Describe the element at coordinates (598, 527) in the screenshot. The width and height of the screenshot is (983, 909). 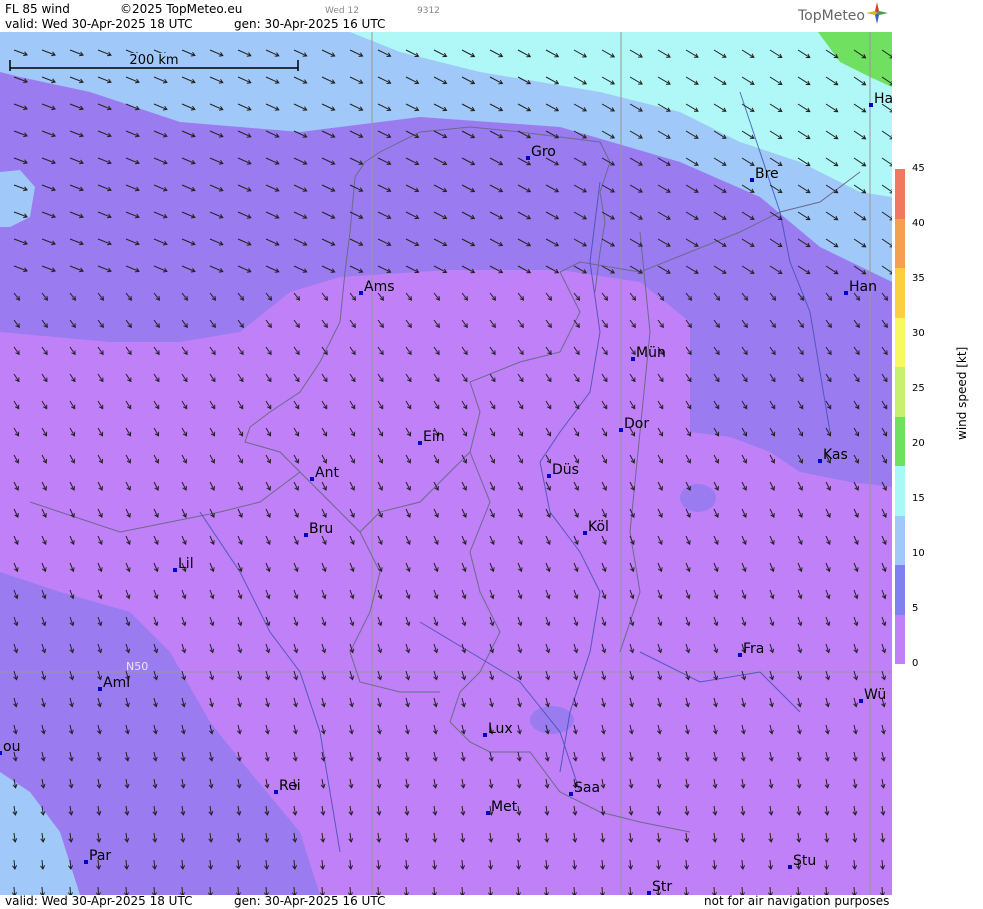
I see `city-label: Köl` at that location.